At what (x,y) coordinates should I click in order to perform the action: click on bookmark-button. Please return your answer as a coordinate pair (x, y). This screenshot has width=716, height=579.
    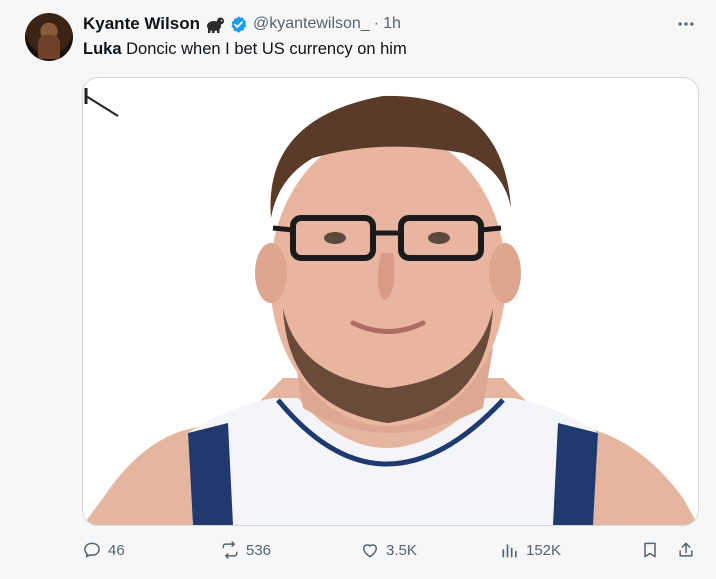
    Looking at the image, I should click on (650, 550).